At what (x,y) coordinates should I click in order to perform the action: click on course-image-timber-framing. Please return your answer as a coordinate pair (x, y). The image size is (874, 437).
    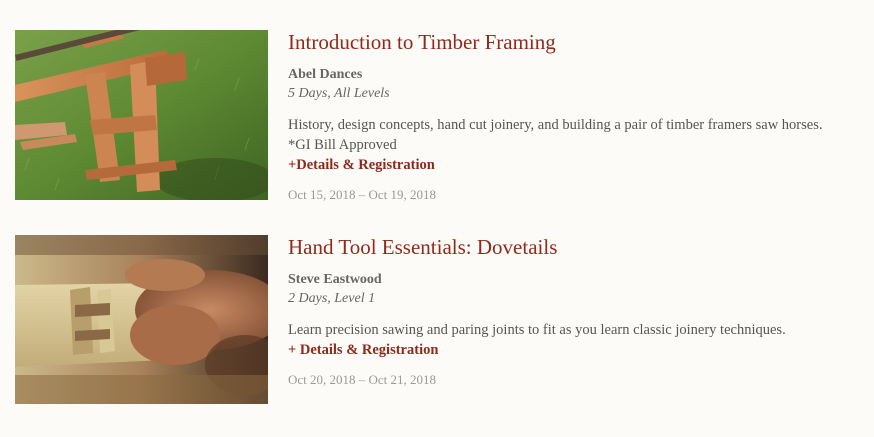
    Looking at the image, I should click on (141, 115).